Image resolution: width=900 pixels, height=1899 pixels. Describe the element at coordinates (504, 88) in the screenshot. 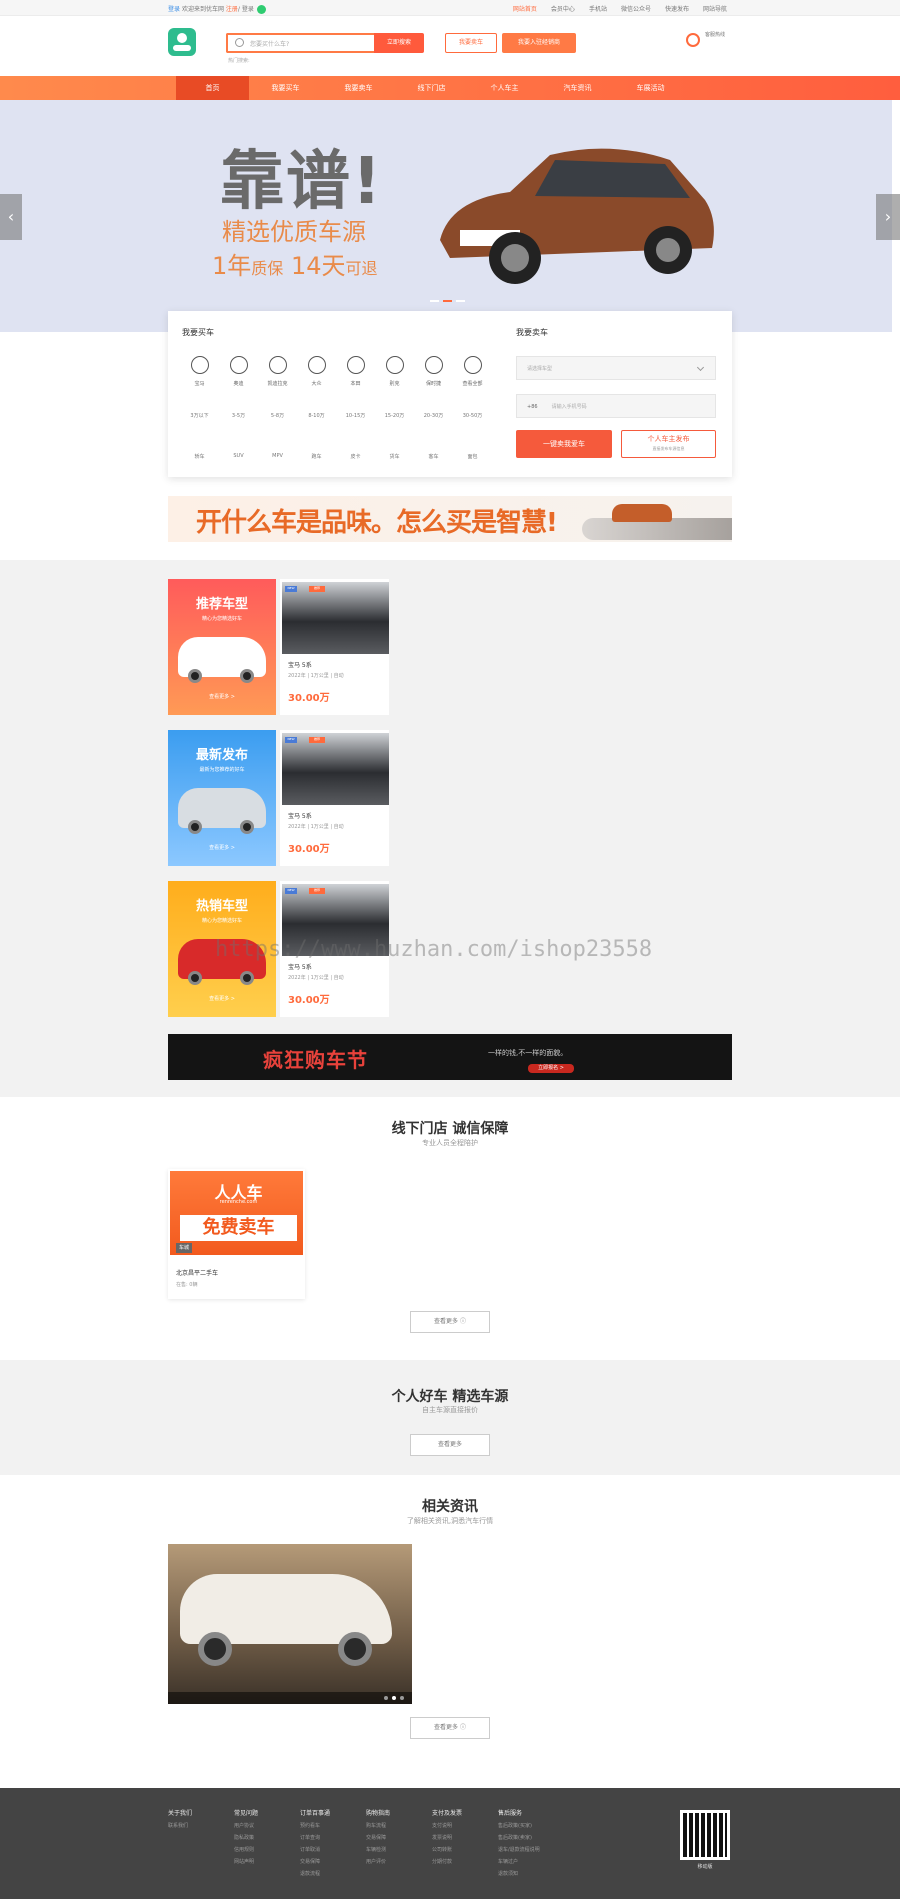

I see `nav-owners: 个人车主` at that location.